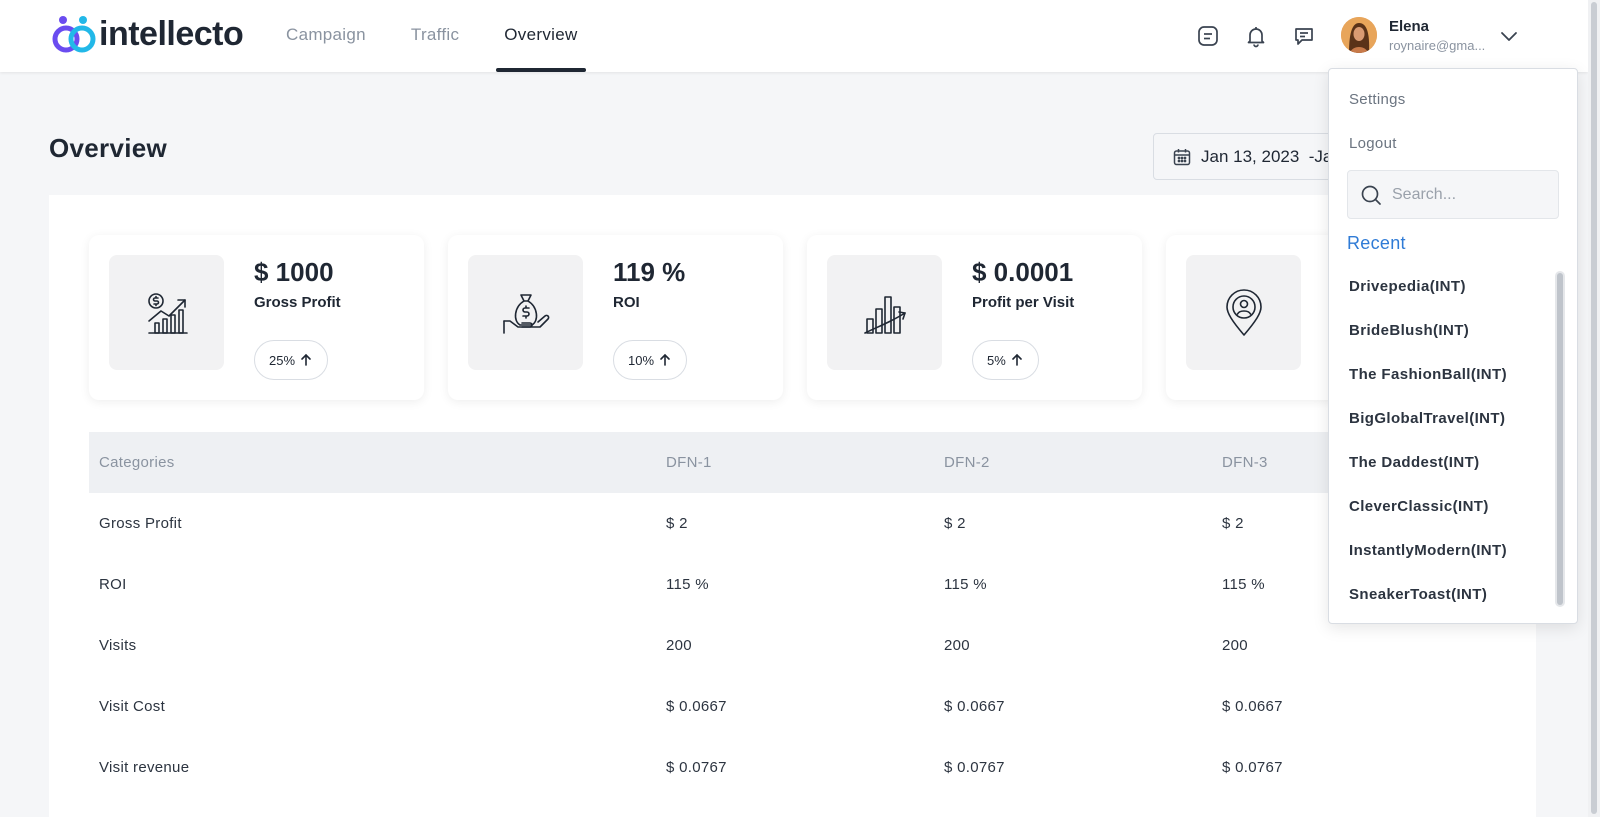 The image size is (1600, 817). What do you see at coordinates (1428, 550) in the screenshot?
I see `recent-item: InstantlyModern(INT)` at bounding box center [1428, 550].